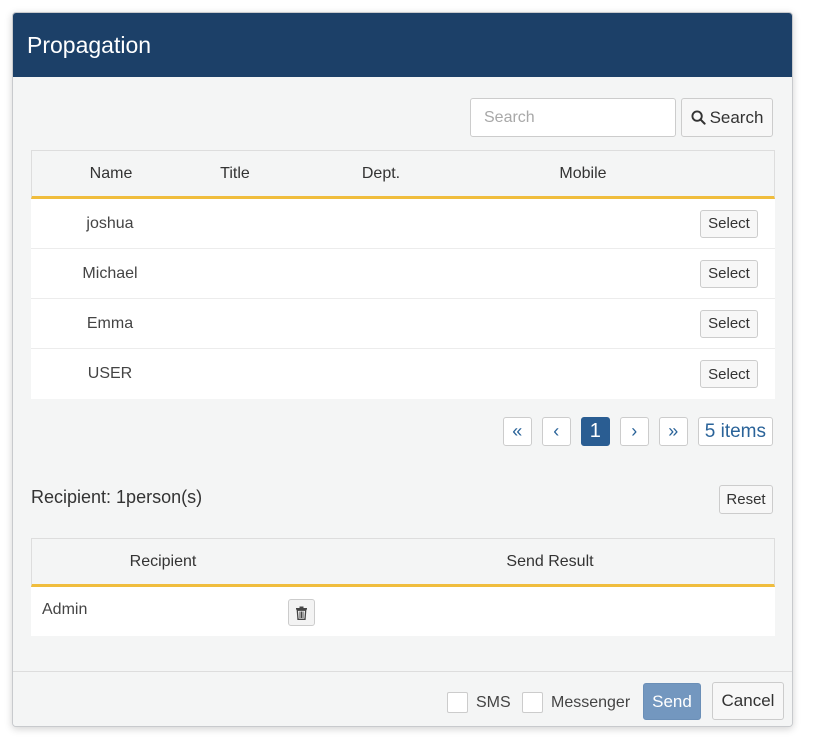 The height and width of the screenshot is (750, 816). Describe the element at coordinates (735, 431) in the screenshot. I see `total-items-badge: 5 items` at that location.